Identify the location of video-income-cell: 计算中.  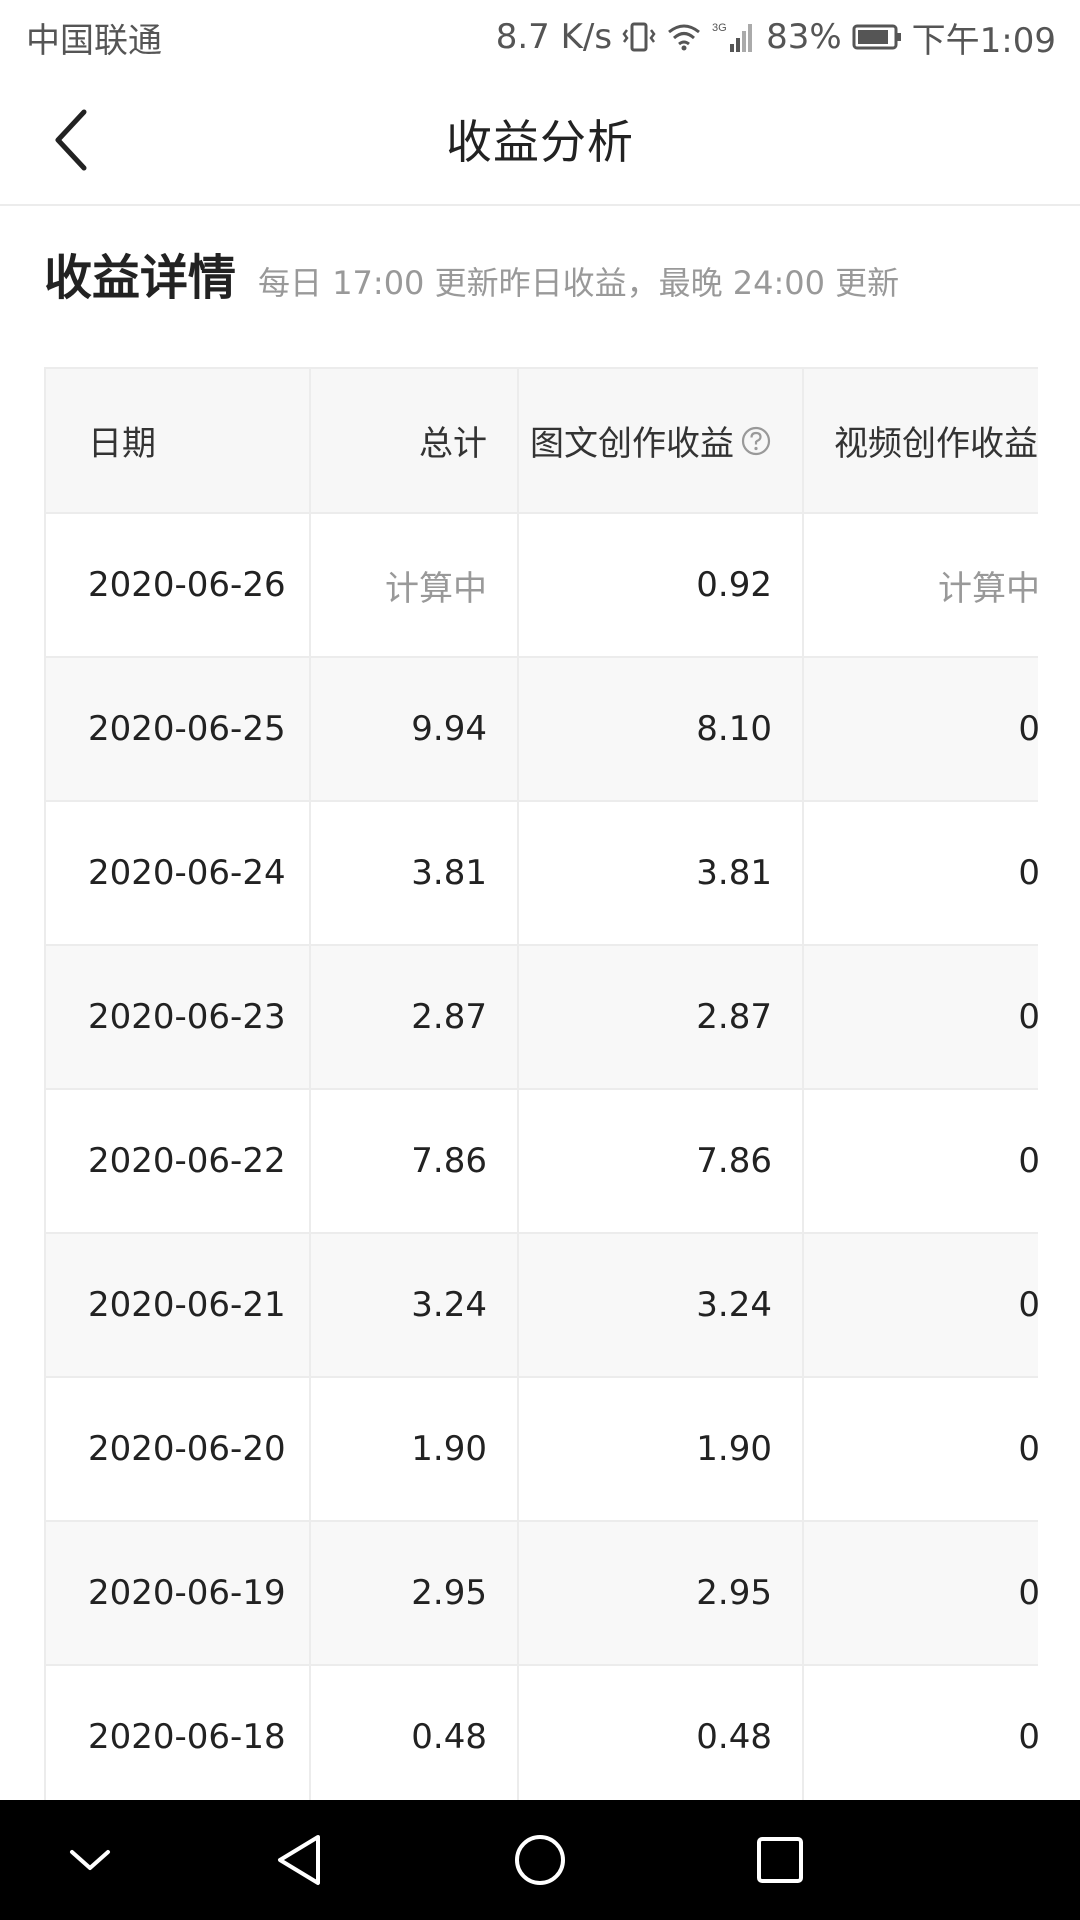
(920, 585).